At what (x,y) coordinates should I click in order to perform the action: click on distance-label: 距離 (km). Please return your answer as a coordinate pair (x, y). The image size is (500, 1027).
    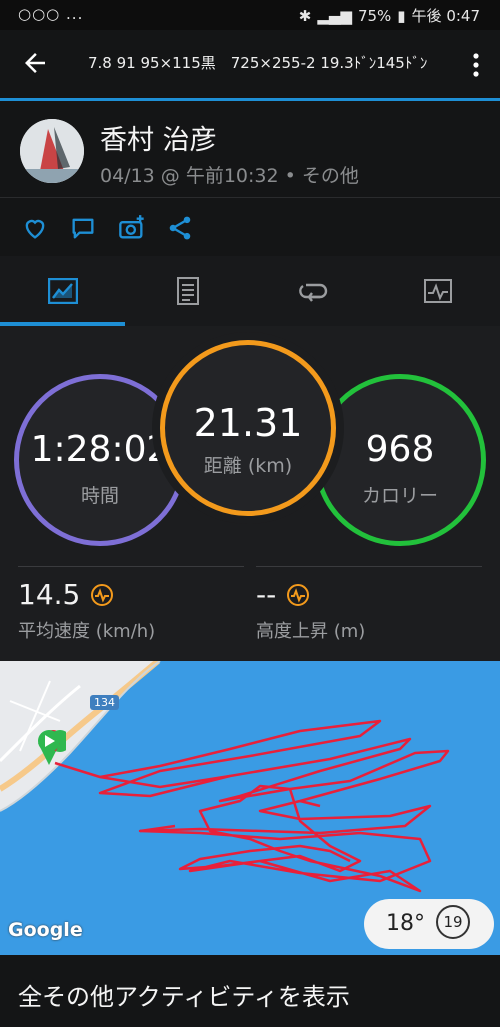
    Looking at the image, I should click on (248, 466).